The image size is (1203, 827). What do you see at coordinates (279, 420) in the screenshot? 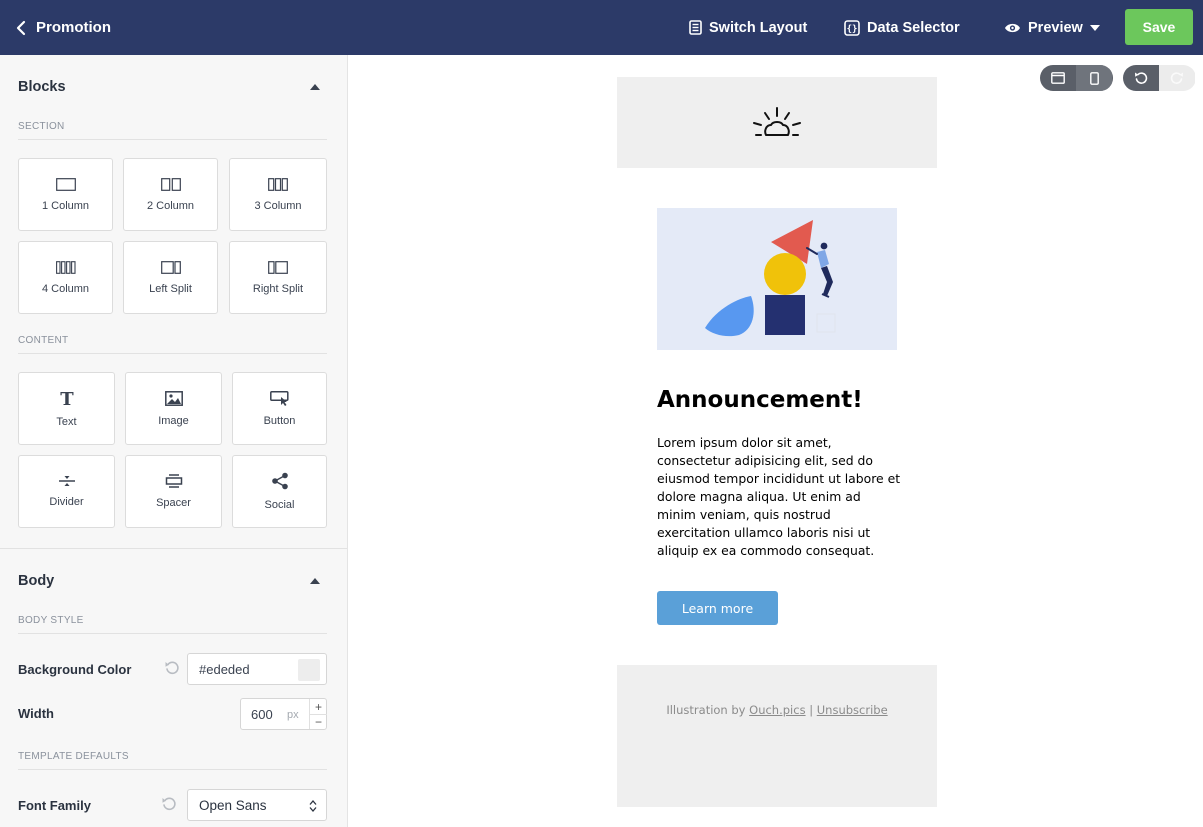
I see `block-label: Button` at bounding box center [279, 420].